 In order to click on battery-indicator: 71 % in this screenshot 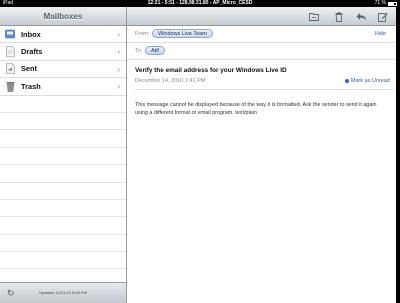, I will do `click(386, 3)`.